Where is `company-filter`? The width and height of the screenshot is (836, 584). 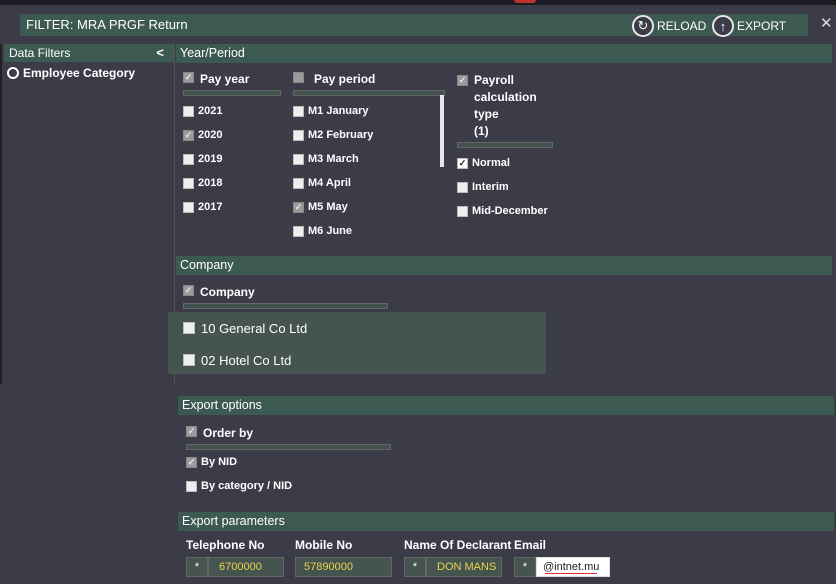 company-filter is located at coordinates (285, 306).